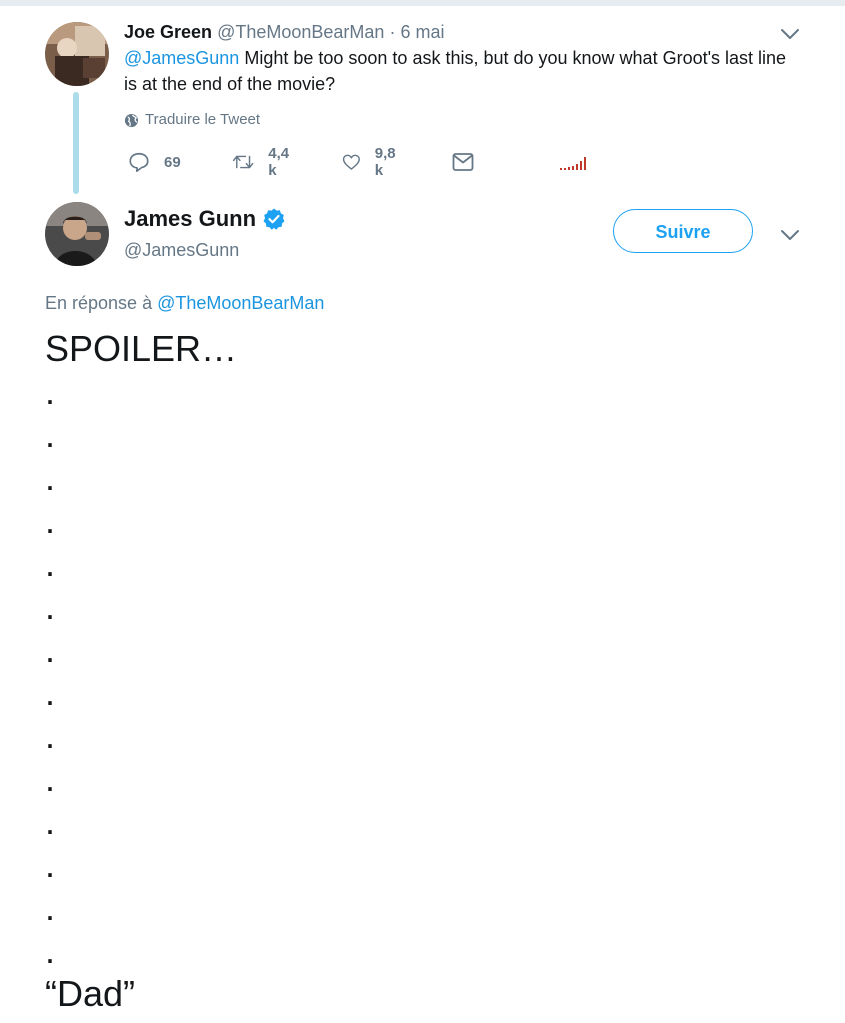 The width and height of the screenshot is (845, 1023). Describe the element at coordinates (131, 120) in the screenshot. I see `translate-globe-icon` at that location.